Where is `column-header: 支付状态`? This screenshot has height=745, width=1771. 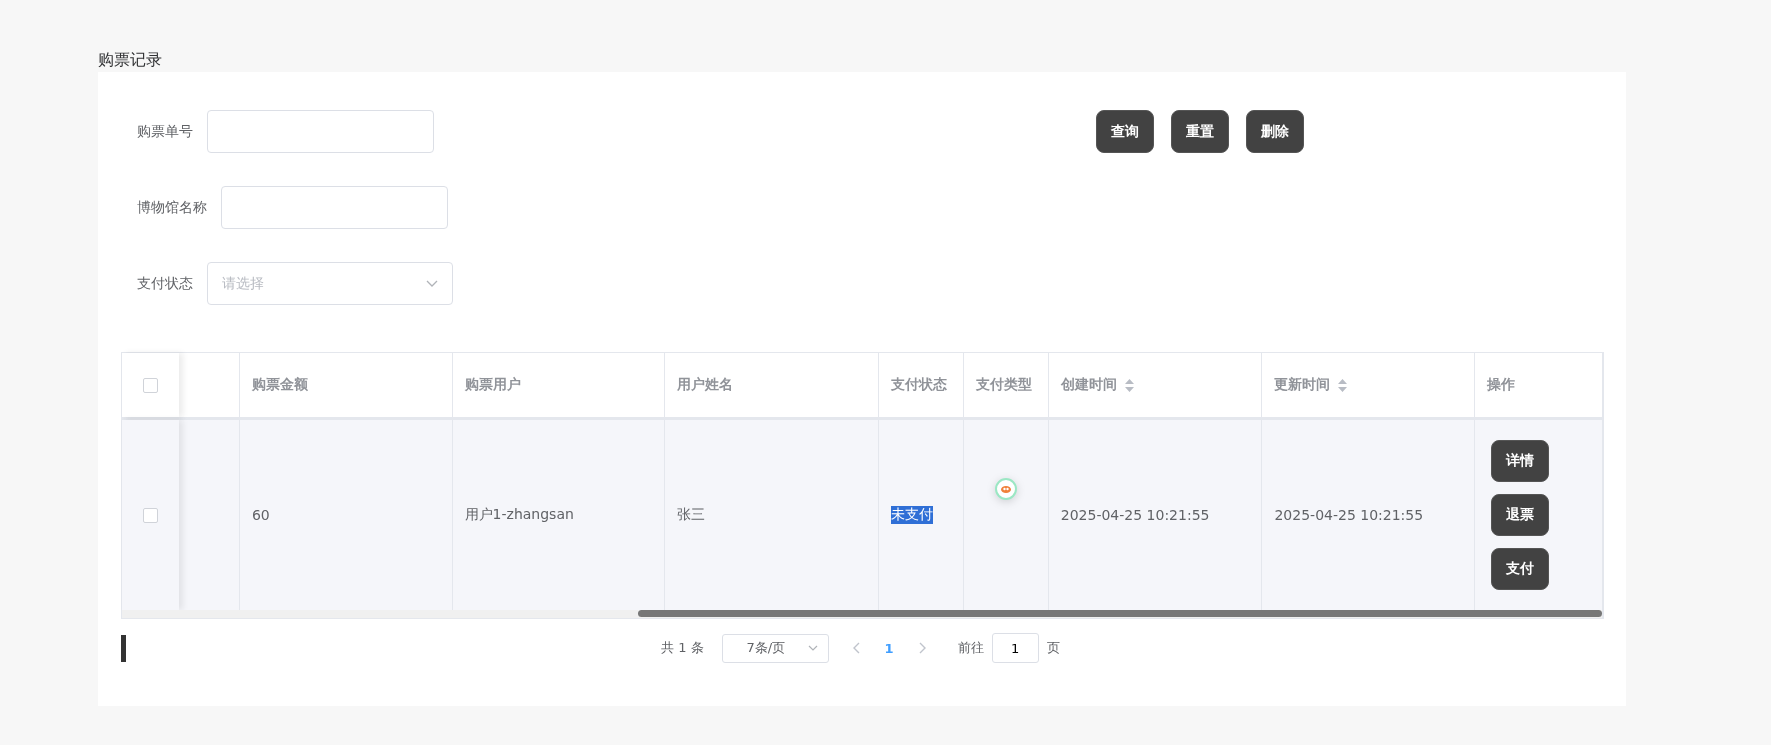 column-header: 支付状态 is located at coordinates (918, 385).